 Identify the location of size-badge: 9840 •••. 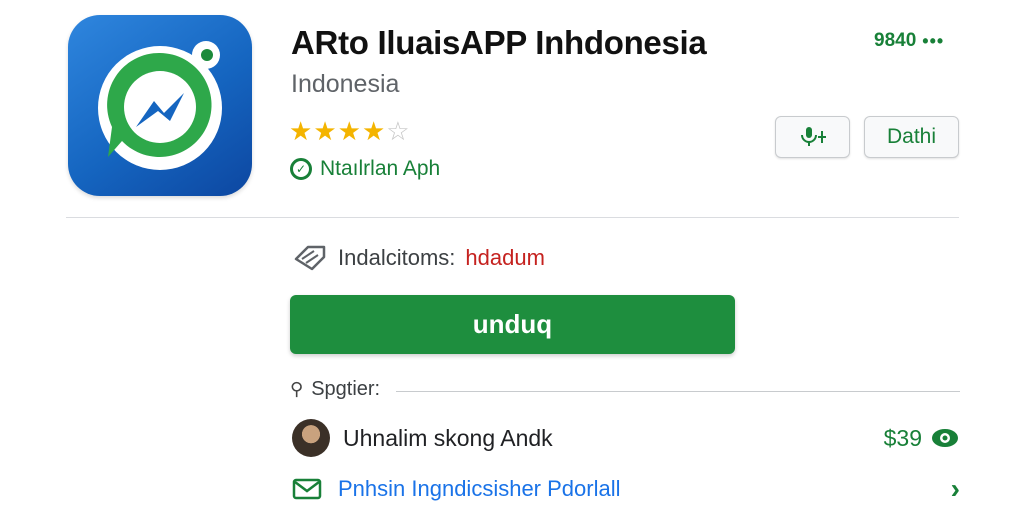
(909, 41).